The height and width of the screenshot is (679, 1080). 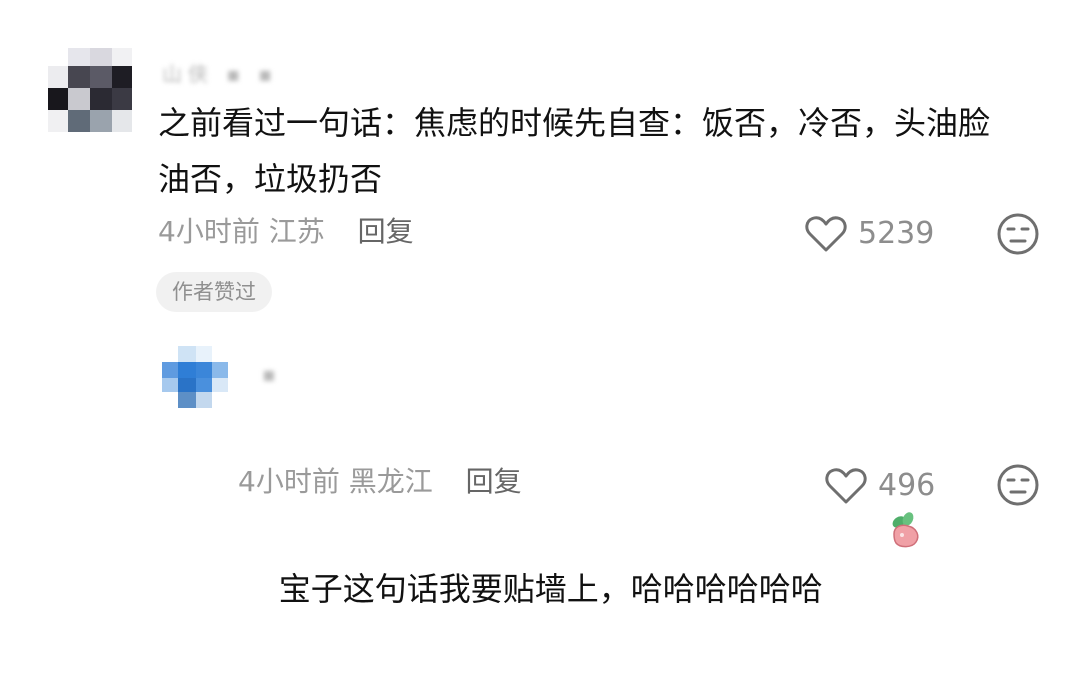 I want to click on location: 黑龙江, so click(x=390, y=481).